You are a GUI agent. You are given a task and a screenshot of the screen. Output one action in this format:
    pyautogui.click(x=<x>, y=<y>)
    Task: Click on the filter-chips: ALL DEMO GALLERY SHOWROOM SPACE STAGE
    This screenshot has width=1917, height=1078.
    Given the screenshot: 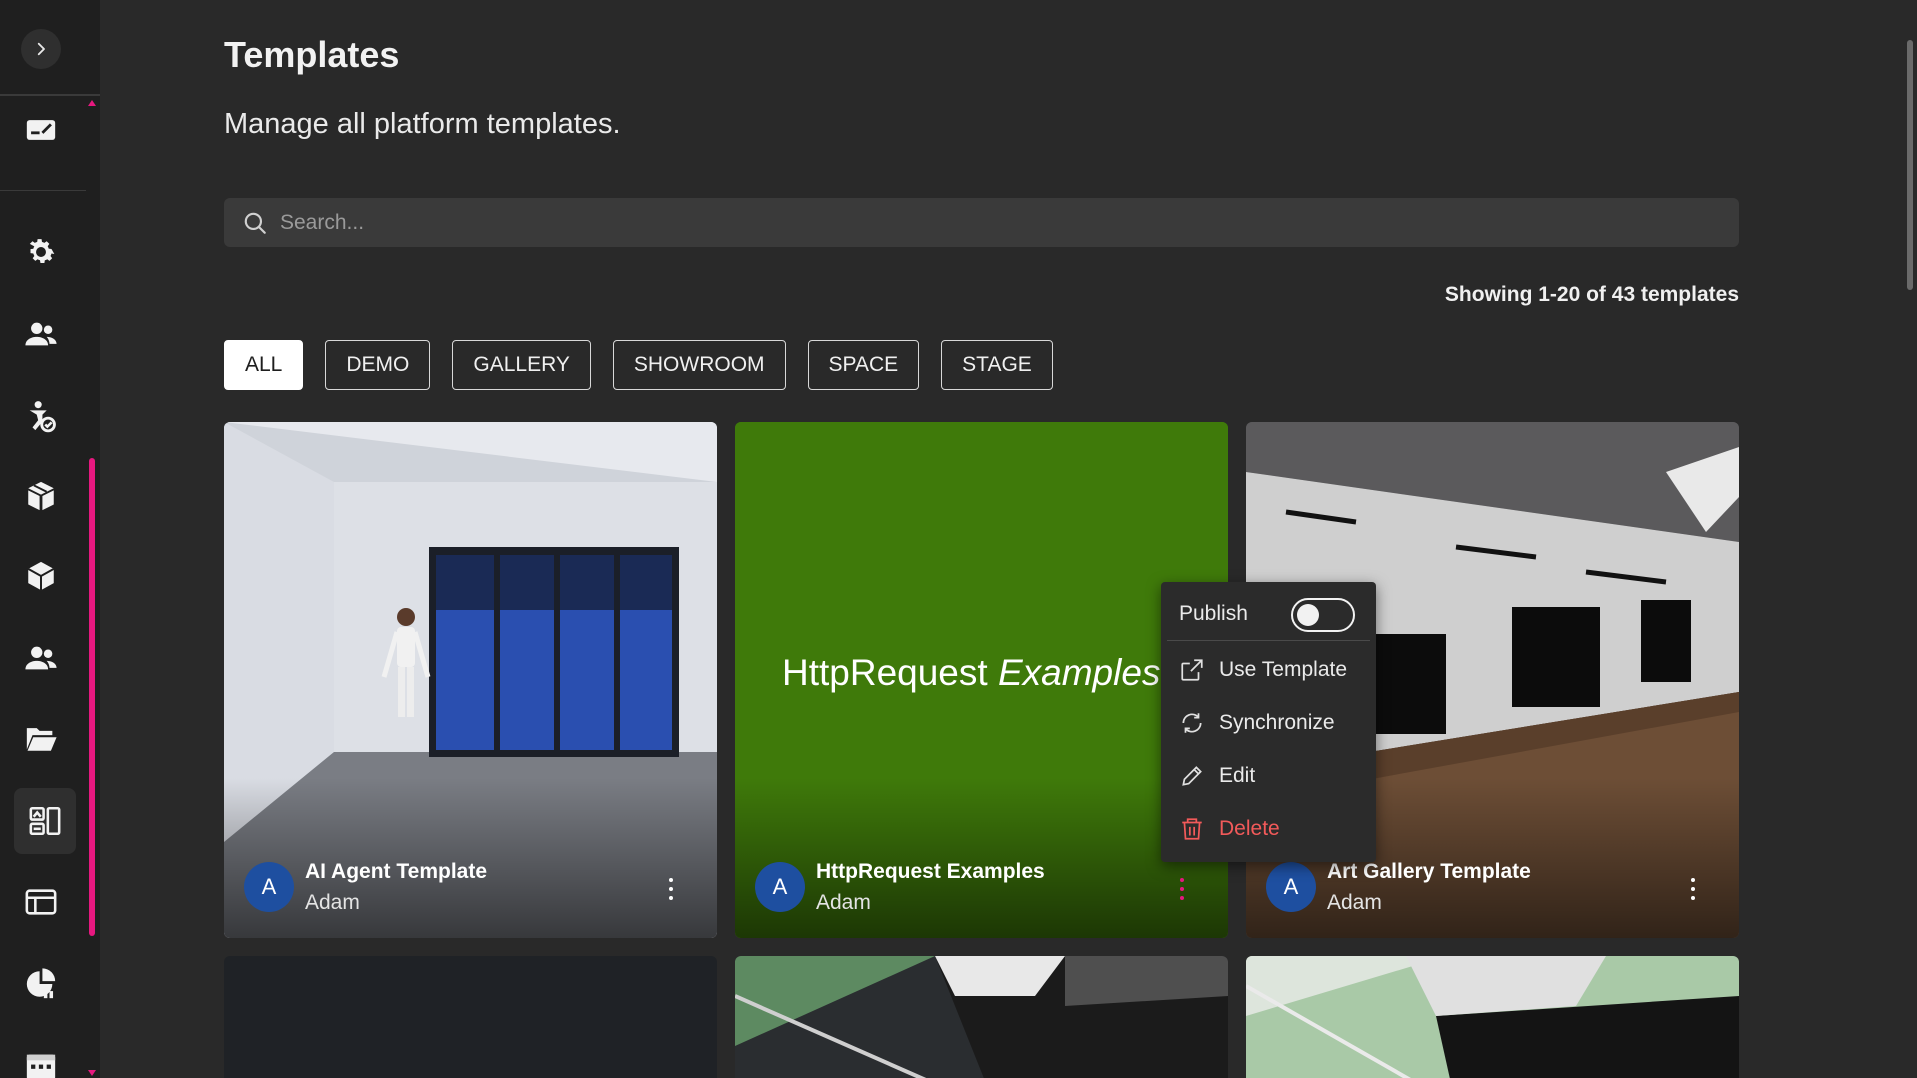 What is the action you would take?
    pyautogui.click(x=638, y=365)
    